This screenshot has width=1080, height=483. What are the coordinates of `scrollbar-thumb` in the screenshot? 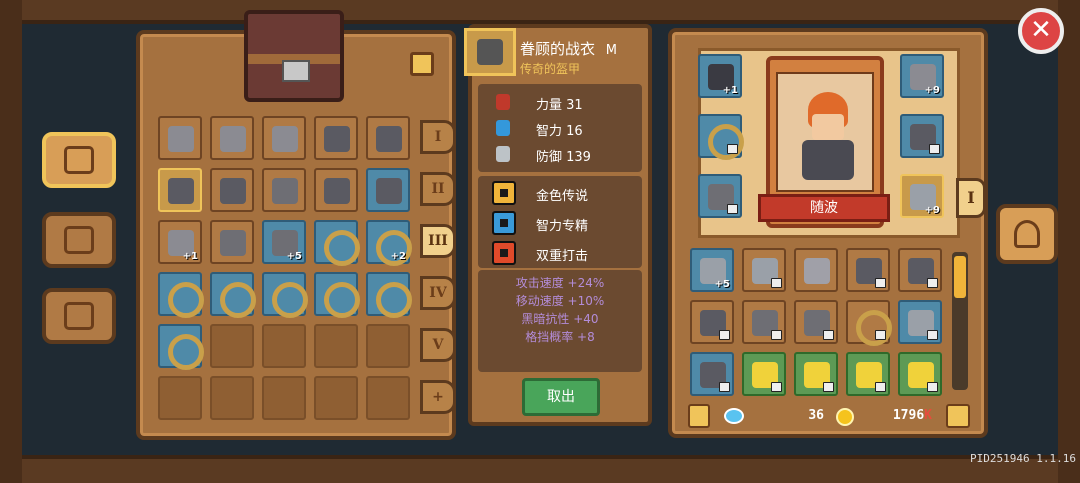 It's located at (960, 277).